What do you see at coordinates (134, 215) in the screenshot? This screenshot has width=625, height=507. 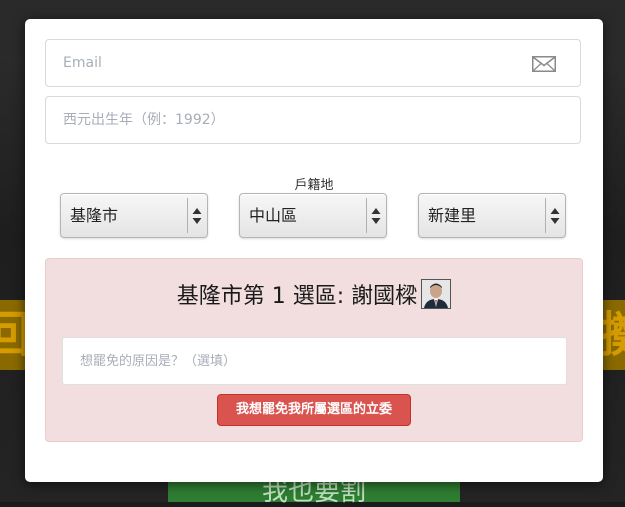 I see `city-select: 基隆市` at bounding box center [134, 215].